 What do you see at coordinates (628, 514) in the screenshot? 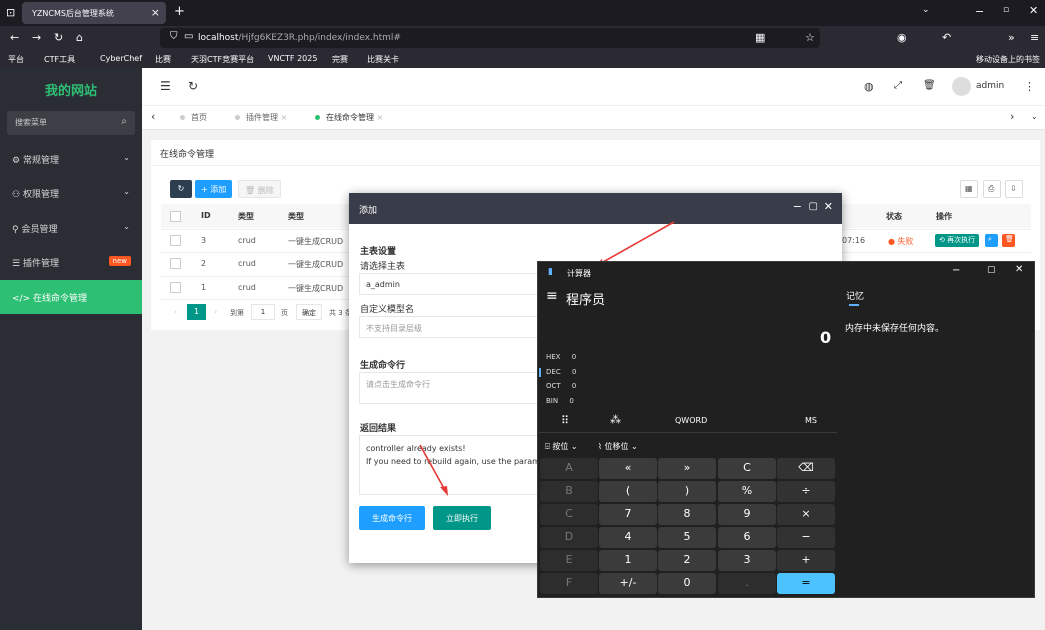
I see `calc-key: 7` at bounding box center [628, 514].